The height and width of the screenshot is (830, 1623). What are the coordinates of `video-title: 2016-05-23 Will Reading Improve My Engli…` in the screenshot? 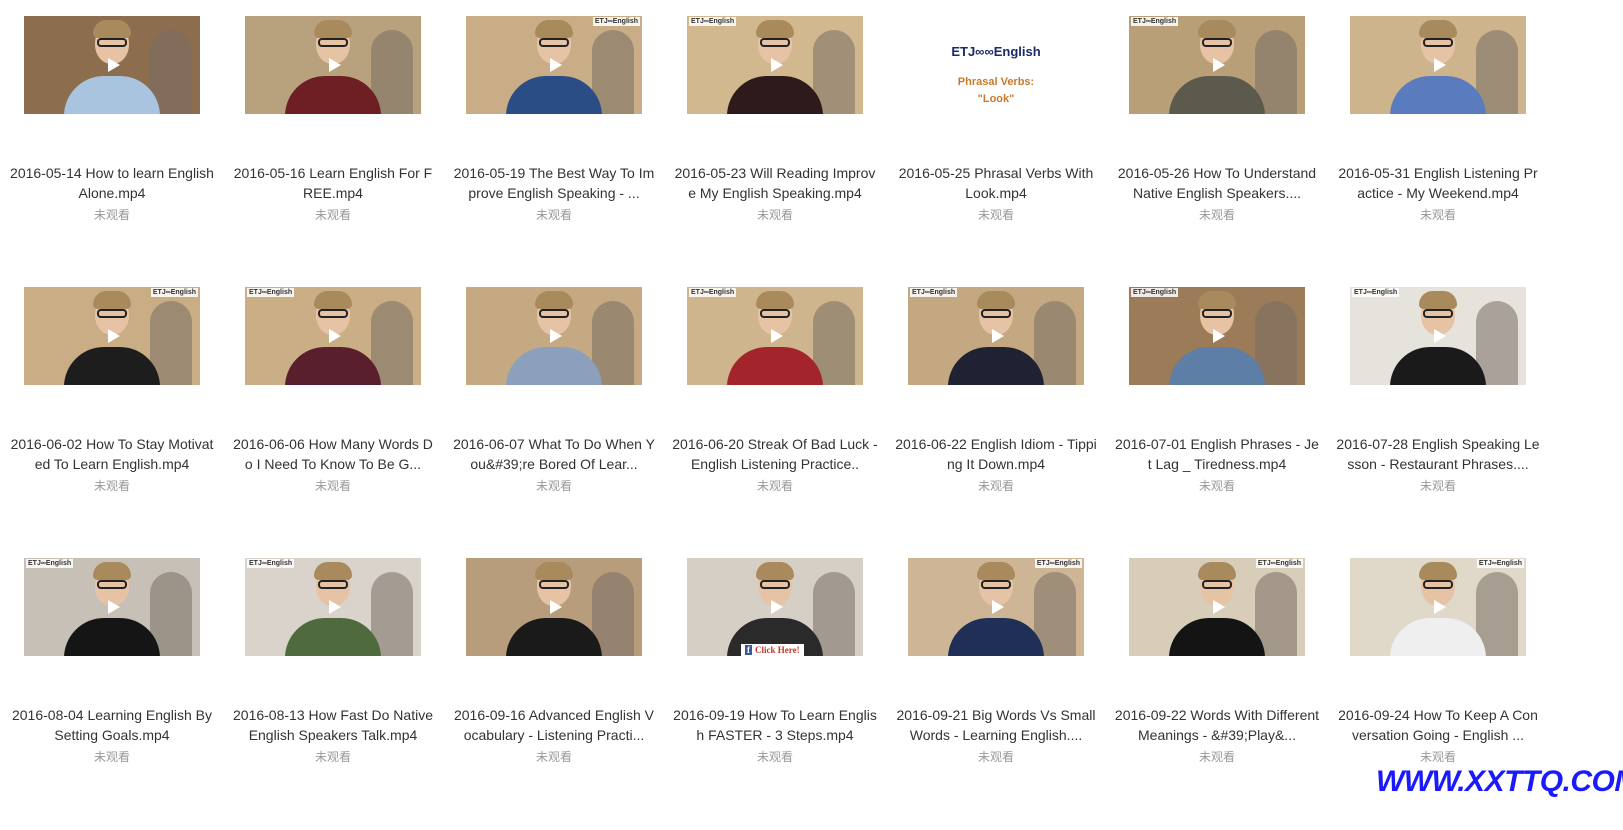 It's located at (775, 183).